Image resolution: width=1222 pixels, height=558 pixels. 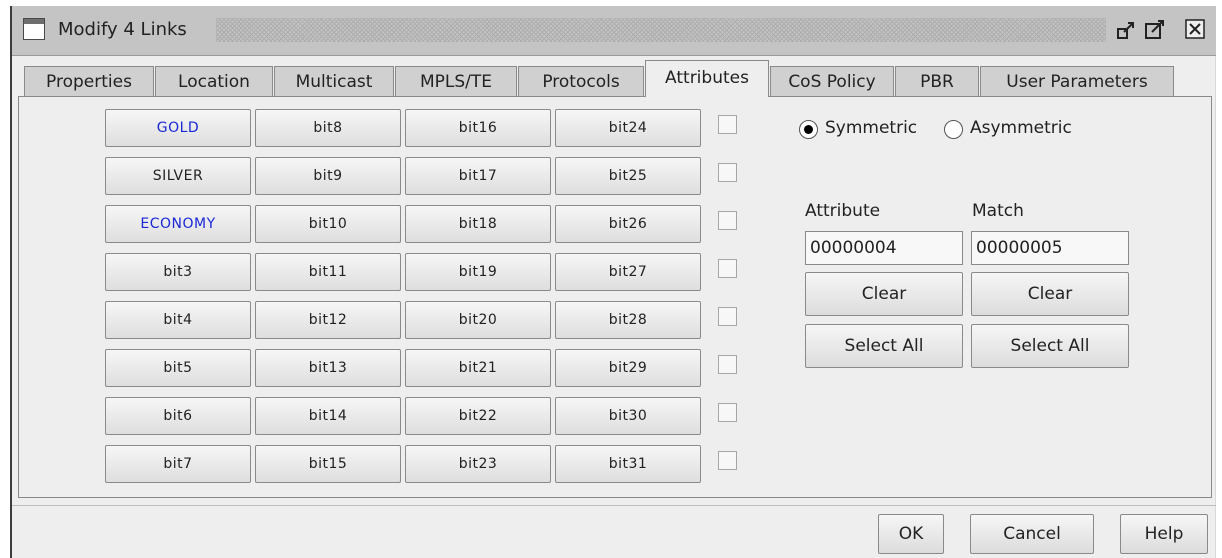 What do you see at coordinates (178, 416) in the screenshot?
I see `attribute-bit-button: bit6` at bounding box center [178, 416].